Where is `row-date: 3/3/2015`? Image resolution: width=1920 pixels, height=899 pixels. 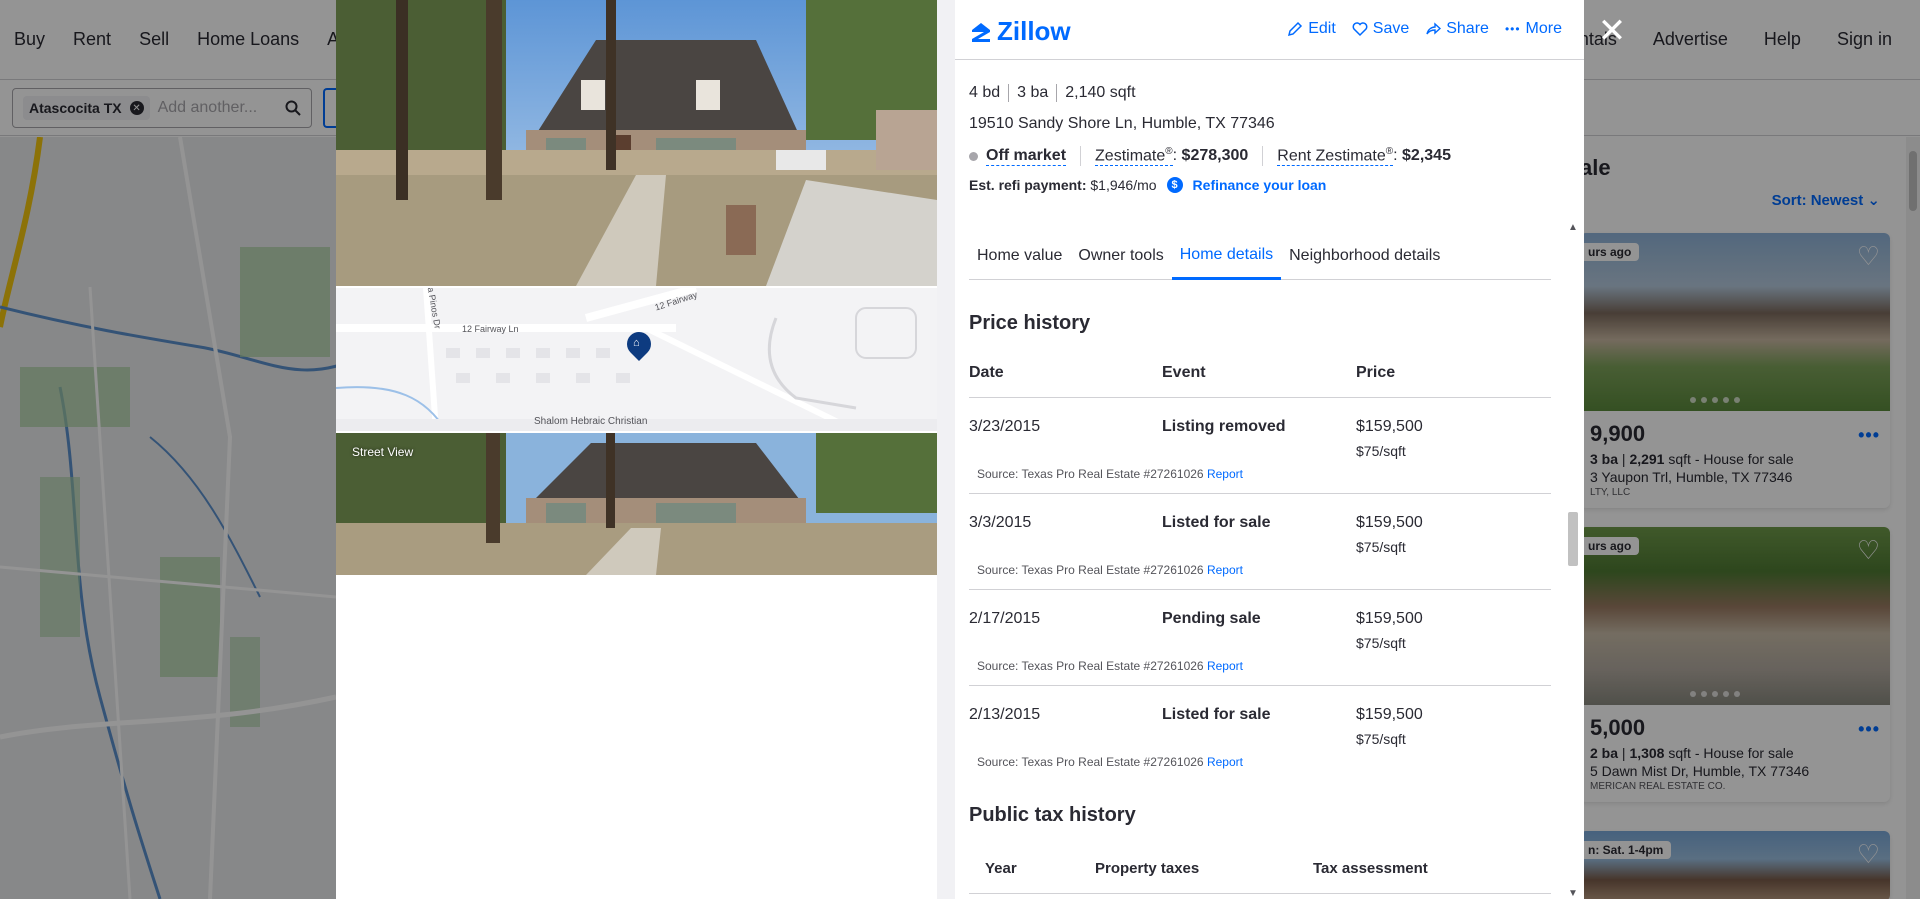 row-date: 3/3/2015 is located at coordinates (1000, 522).